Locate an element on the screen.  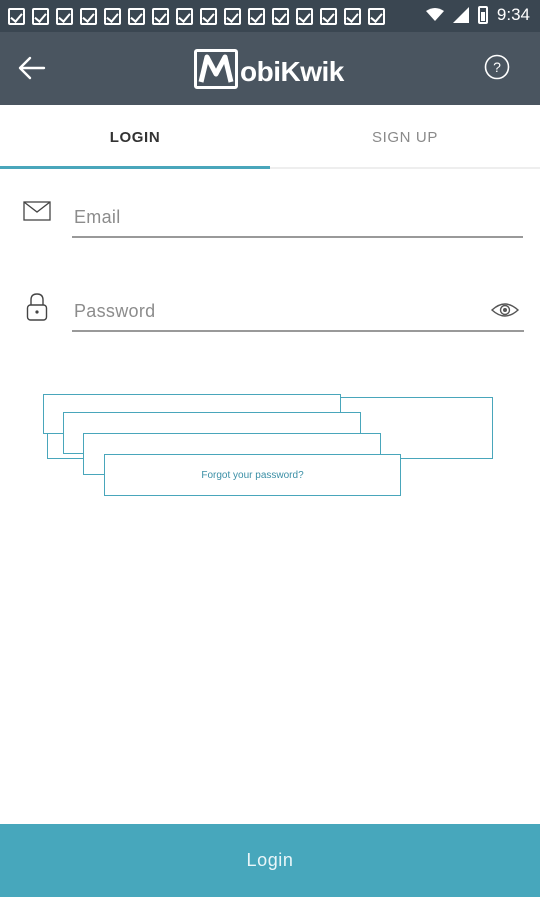
forgot-password-stack: Forgot your password? is located at coordinates (270, 445).